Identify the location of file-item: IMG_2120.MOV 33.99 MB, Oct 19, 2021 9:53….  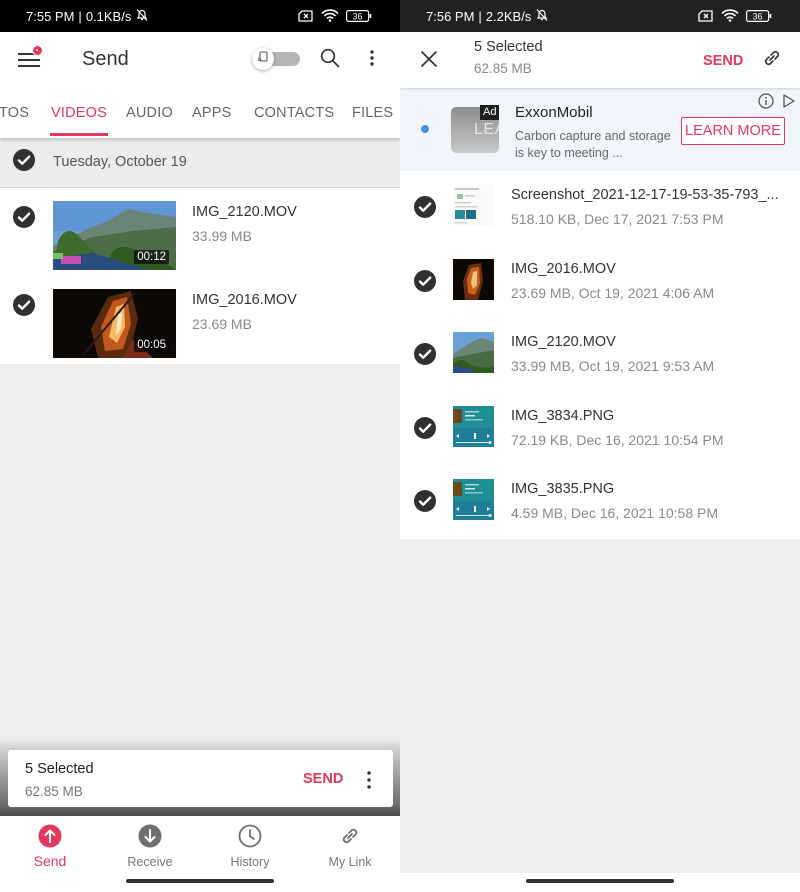
(600, 355).